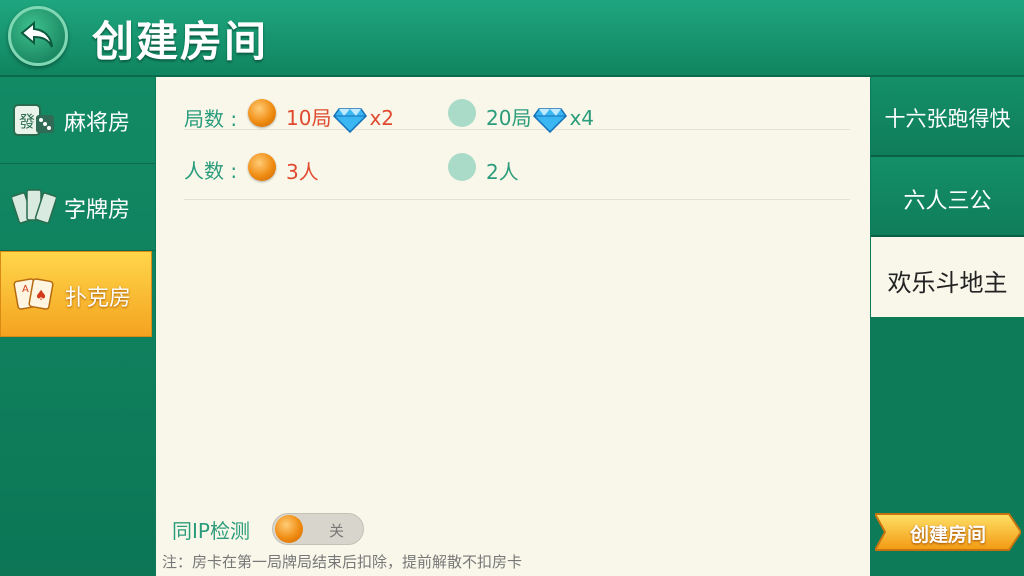 The image size is (1024, 576). What do you see at coordinates (337, 531) in the screenshot?
I see `toggle-state-text: 关` at bounding box center [337, 531].